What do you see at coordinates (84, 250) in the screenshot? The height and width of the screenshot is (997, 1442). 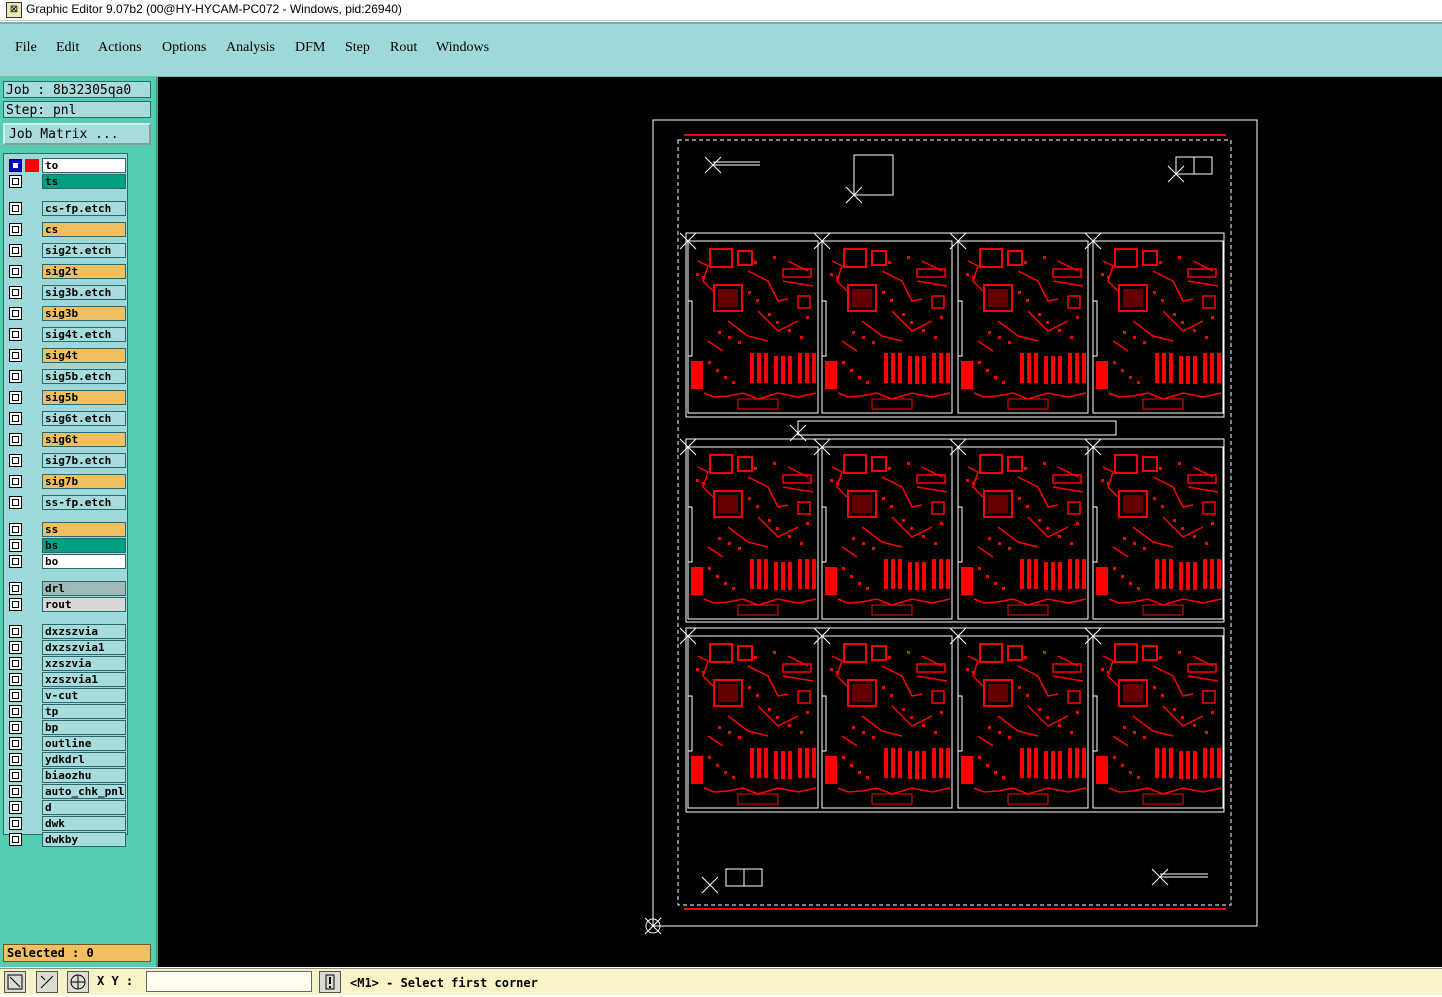 I see `layer-name: sig2t.etch` at bounding box center [84, 250].